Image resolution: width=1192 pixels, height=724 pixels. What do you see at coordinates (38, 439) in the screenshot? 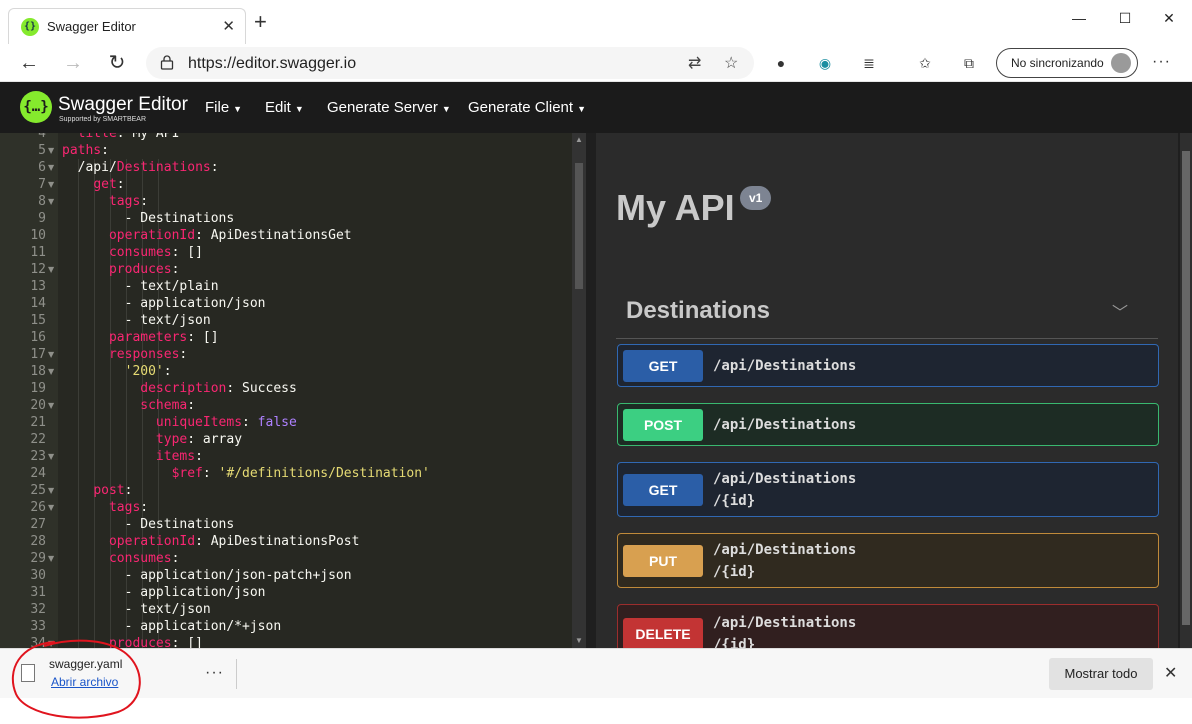
I see `line-number: 22` at bounding box center [38, 439].